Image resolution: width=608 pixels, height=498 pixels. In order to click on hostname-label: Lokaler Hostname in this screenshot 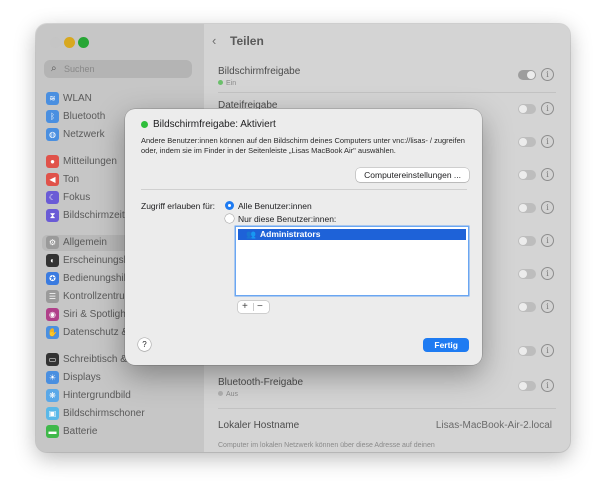, I will do `click(259, 425)`.